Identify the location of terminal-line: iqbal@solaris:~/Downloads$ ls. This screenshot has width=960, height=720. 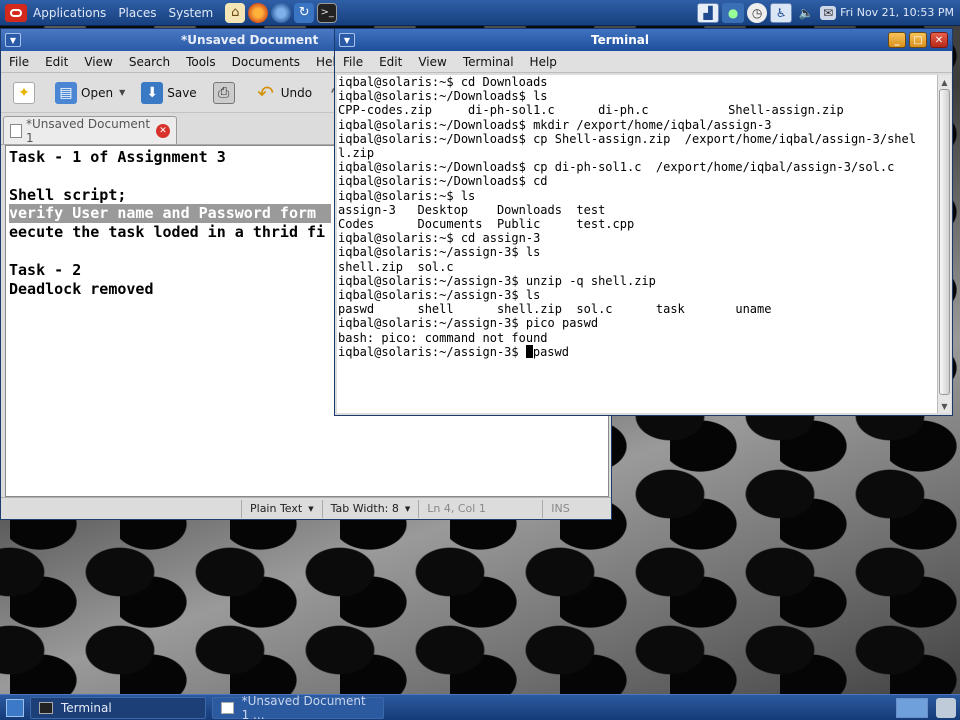
(443, 96).